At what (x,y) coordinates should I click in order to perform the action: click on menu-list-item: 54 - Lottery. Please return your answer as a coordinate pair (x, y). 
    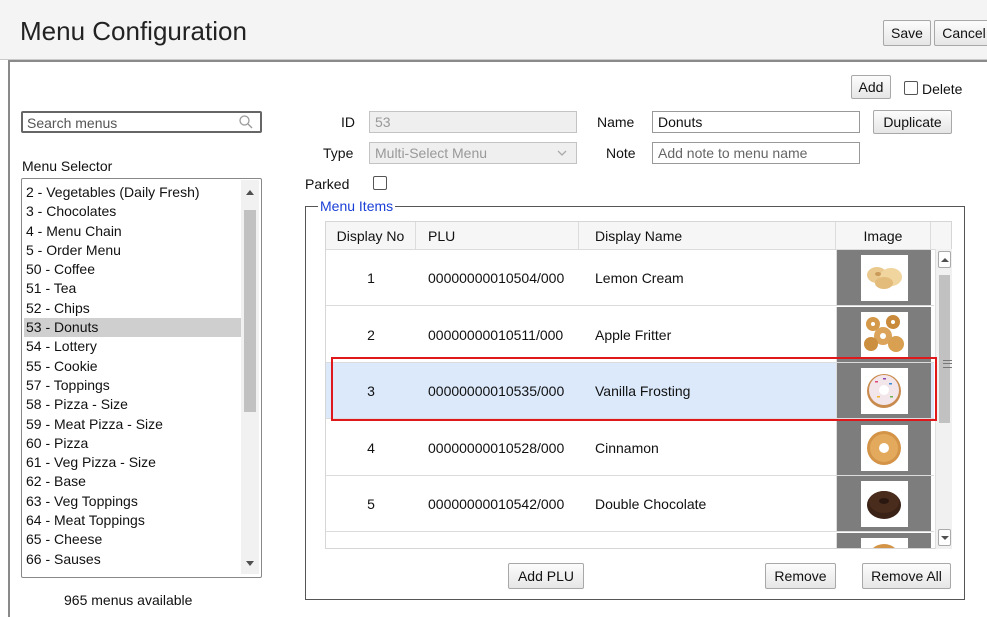
    Looking at the image, I should click on (133, 346).